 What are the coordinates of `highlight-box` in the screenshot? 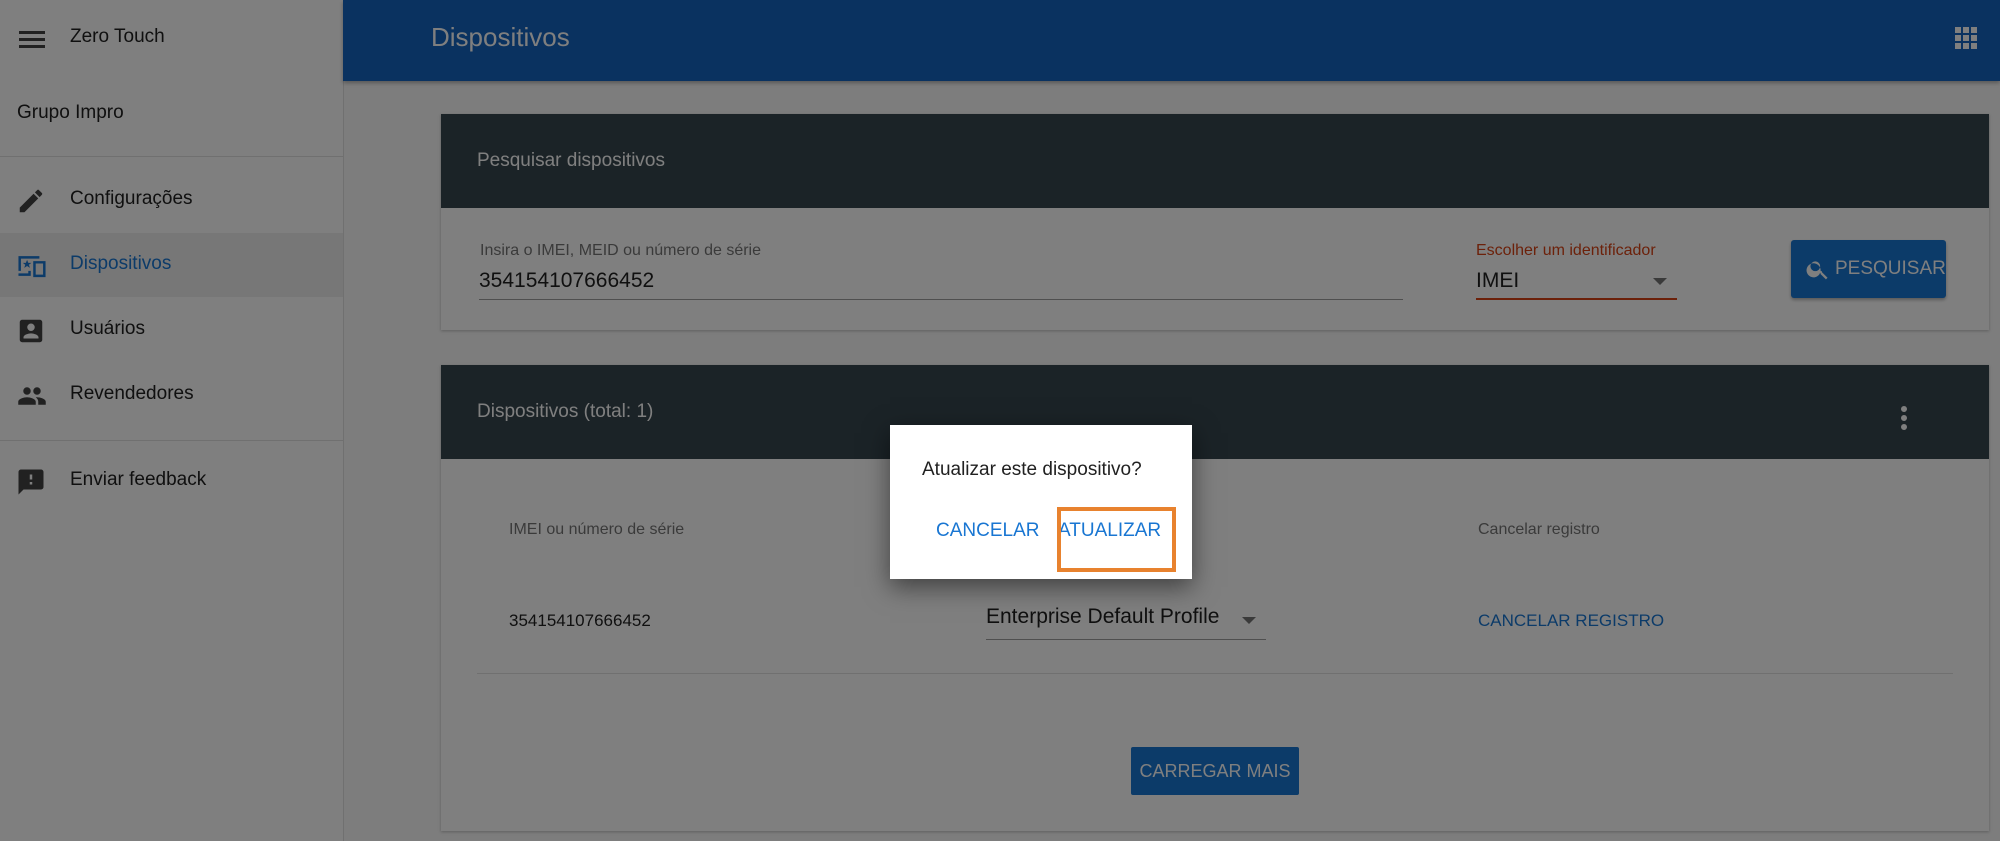 It's located at (1116, 539).